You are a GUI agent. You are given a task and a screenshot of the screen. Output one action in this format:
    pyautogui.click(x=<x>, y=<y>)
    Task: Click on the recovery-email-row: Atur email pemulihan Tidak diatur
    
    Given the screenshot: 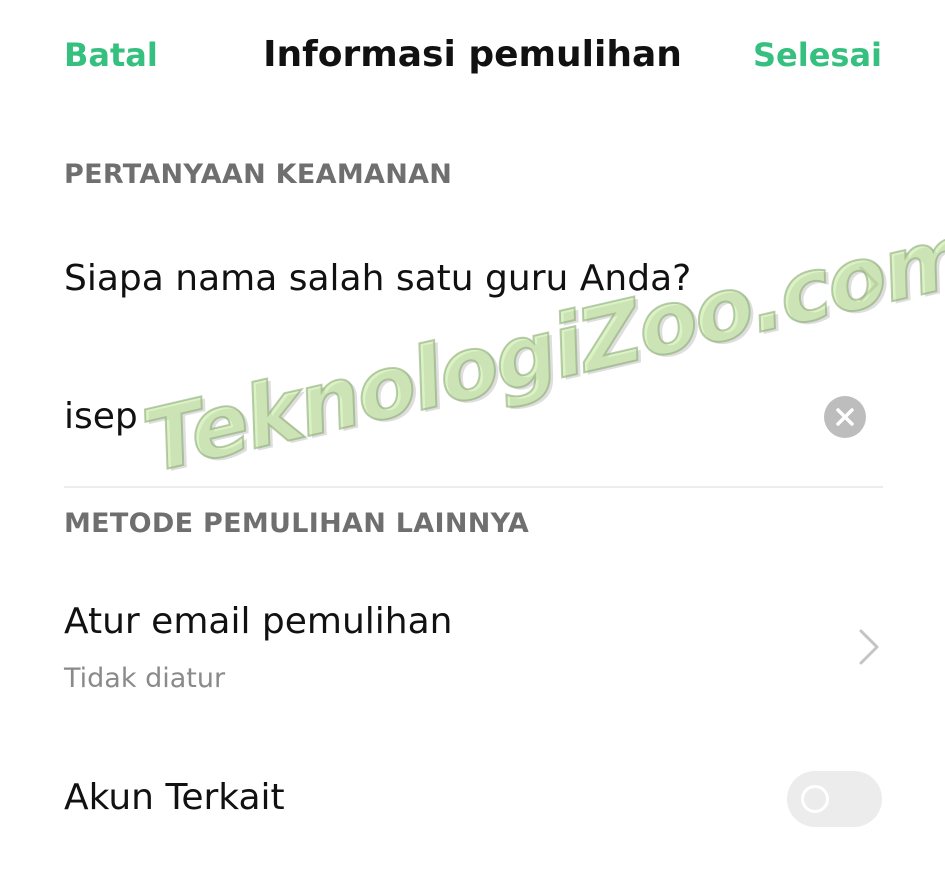 What is the action you would take?
    pyautogui.click(x=472, y=650)
    